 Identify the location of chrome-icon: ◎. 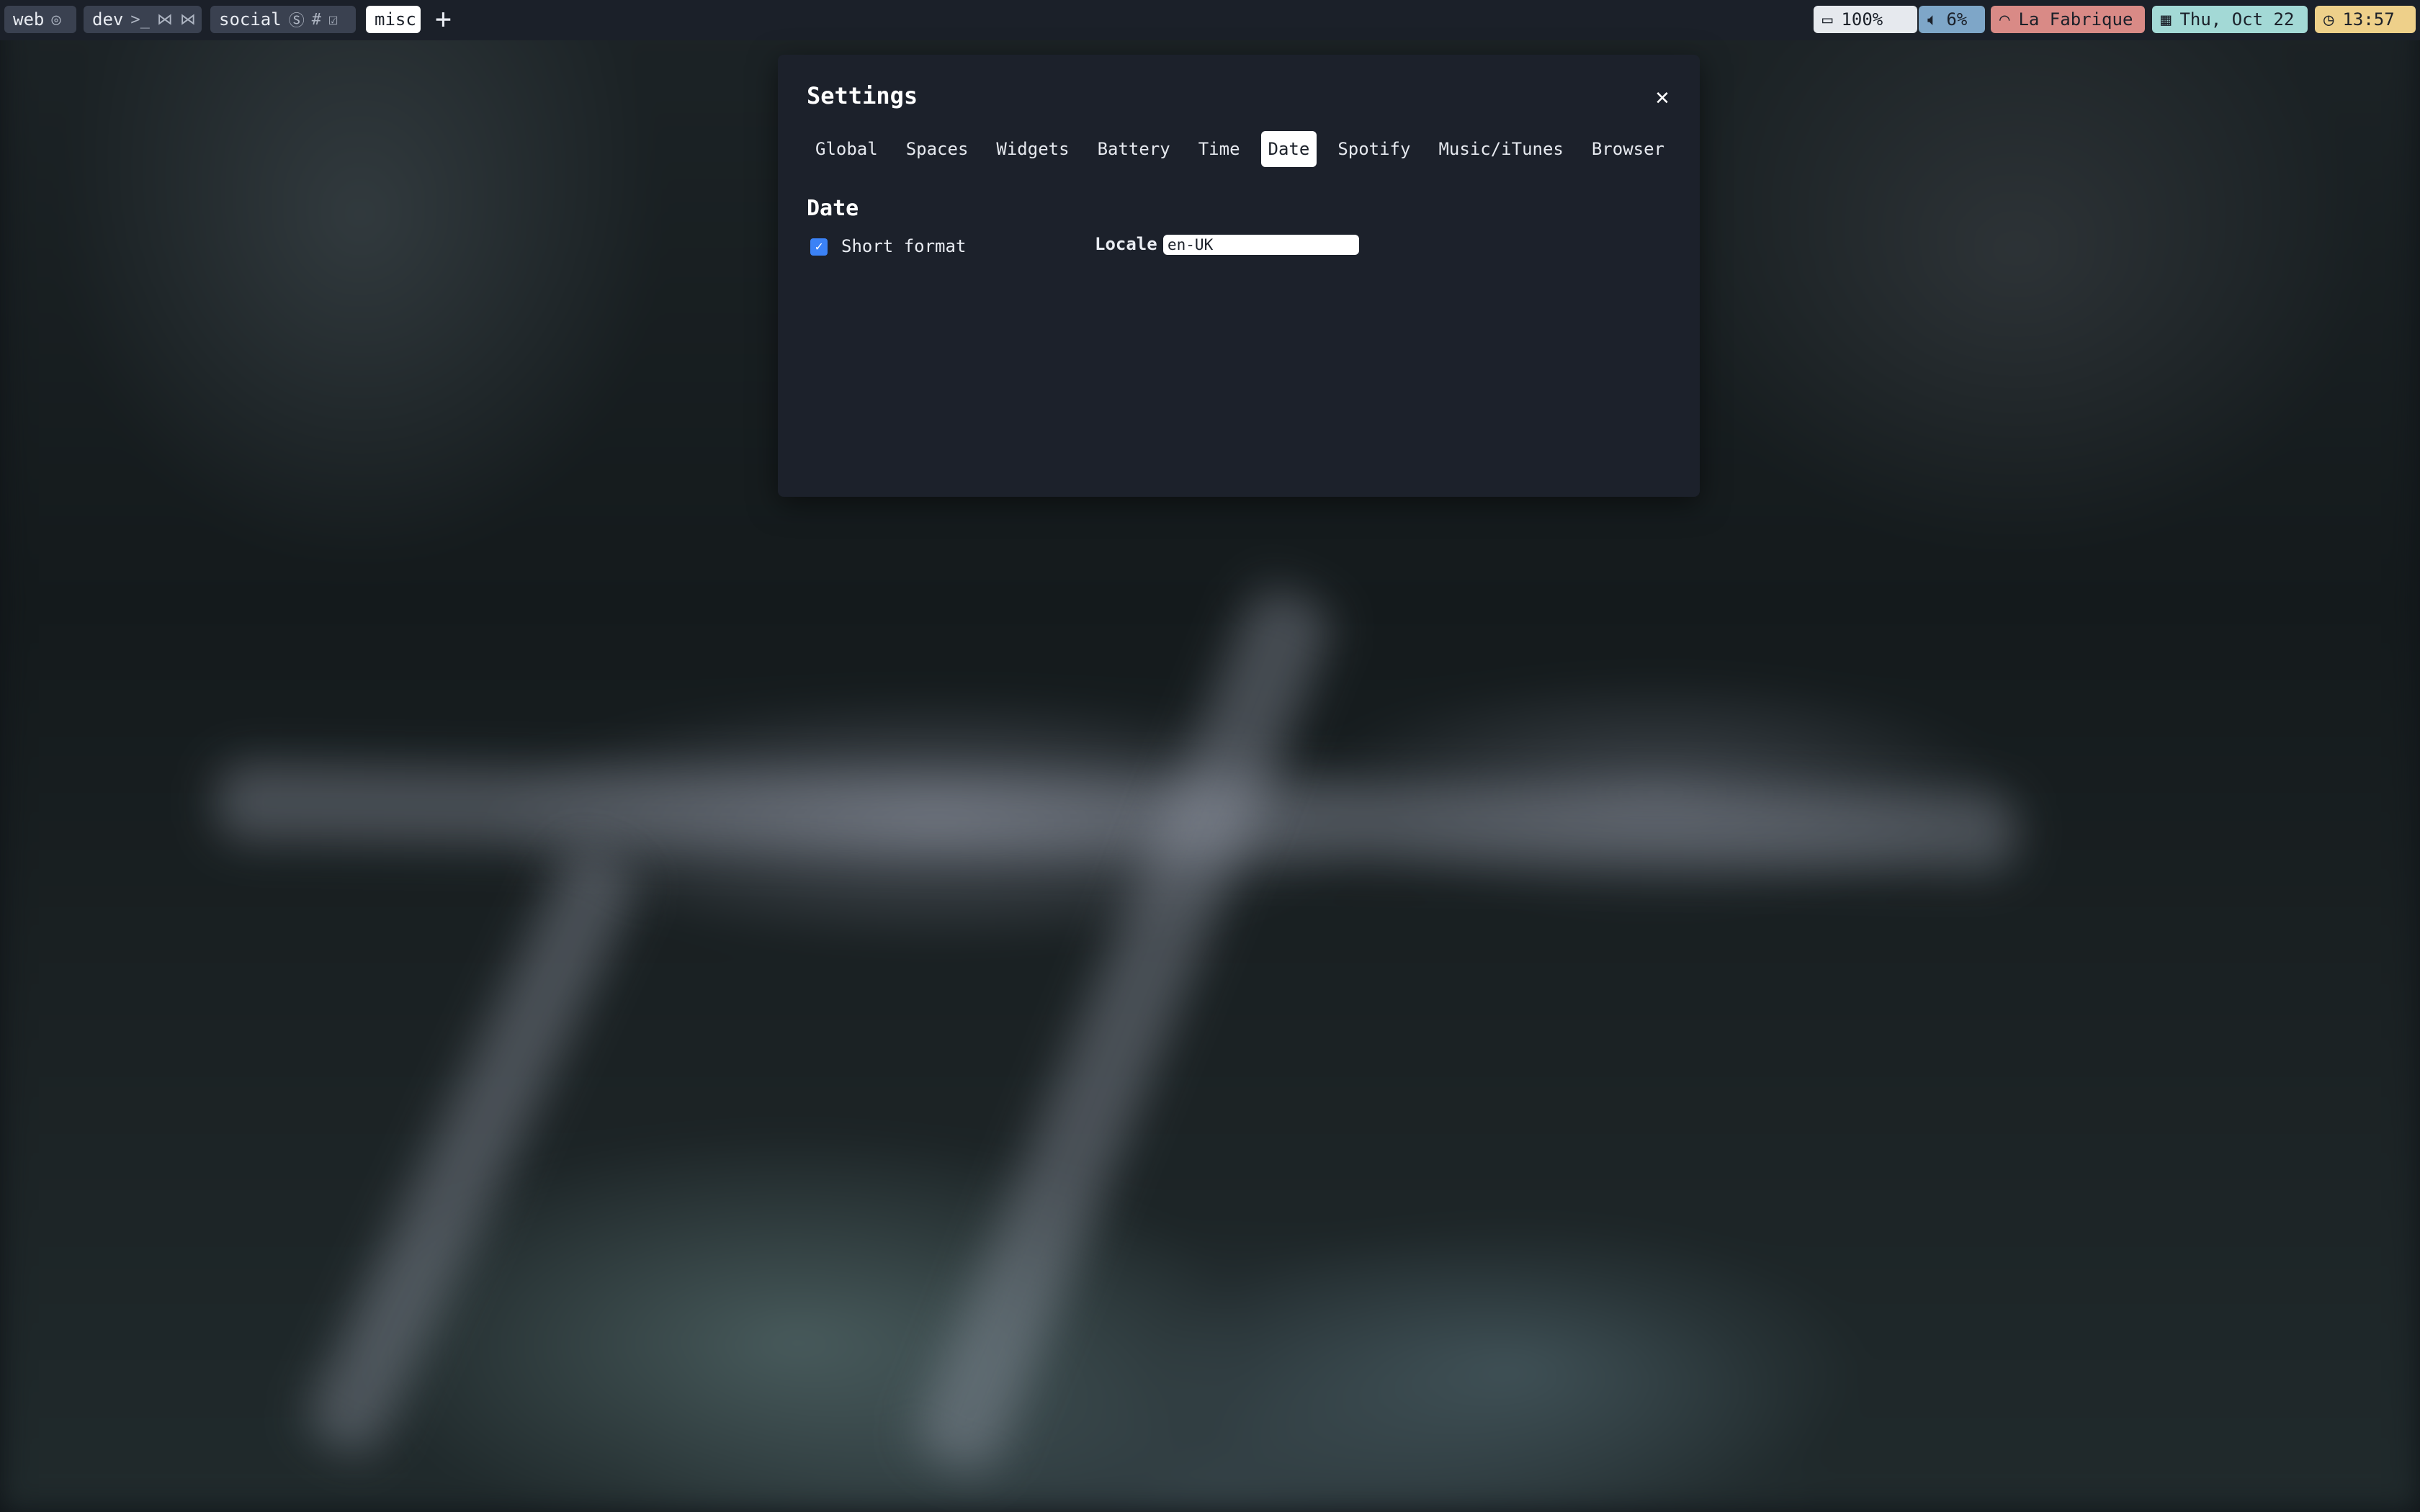
(56, 19).